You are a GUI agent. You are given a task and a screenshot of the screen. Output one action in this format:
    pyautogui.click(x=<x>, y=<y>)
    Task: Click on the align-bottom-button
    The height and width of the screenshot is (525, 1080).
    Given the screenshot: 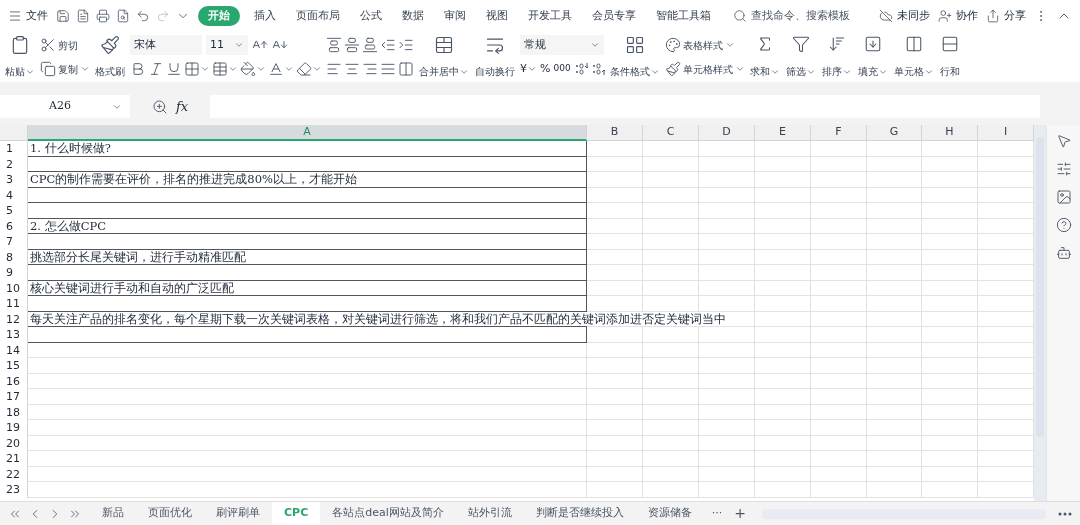 What is the action you would take?
    pyautogui.click(x=370, y=45)
    